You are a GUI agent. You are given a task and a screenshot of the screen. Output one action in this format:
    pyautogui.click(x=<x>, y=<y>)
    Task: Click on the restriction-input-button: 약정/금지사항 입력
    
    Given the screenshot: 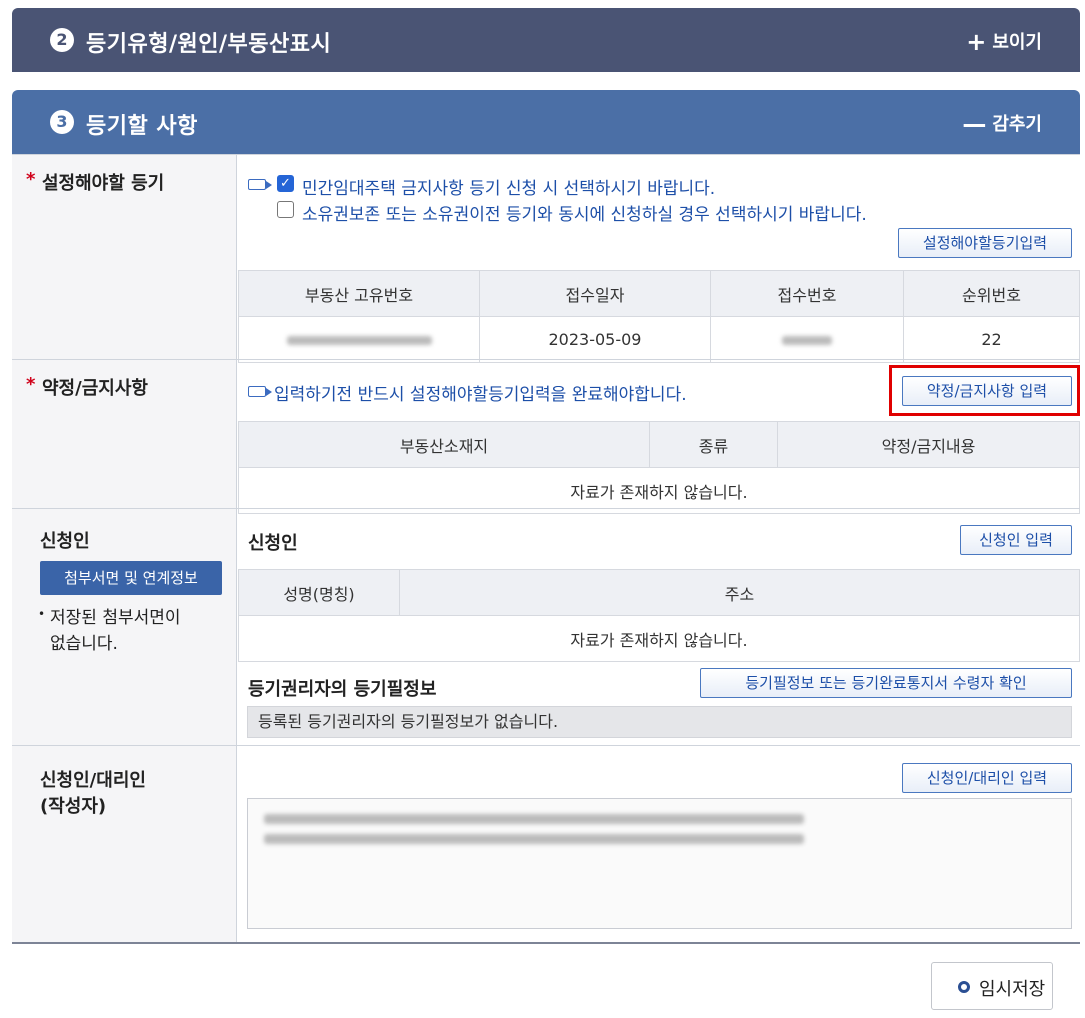 What is the action you would take?
    pyautogui.click(x=987, y=391)
    